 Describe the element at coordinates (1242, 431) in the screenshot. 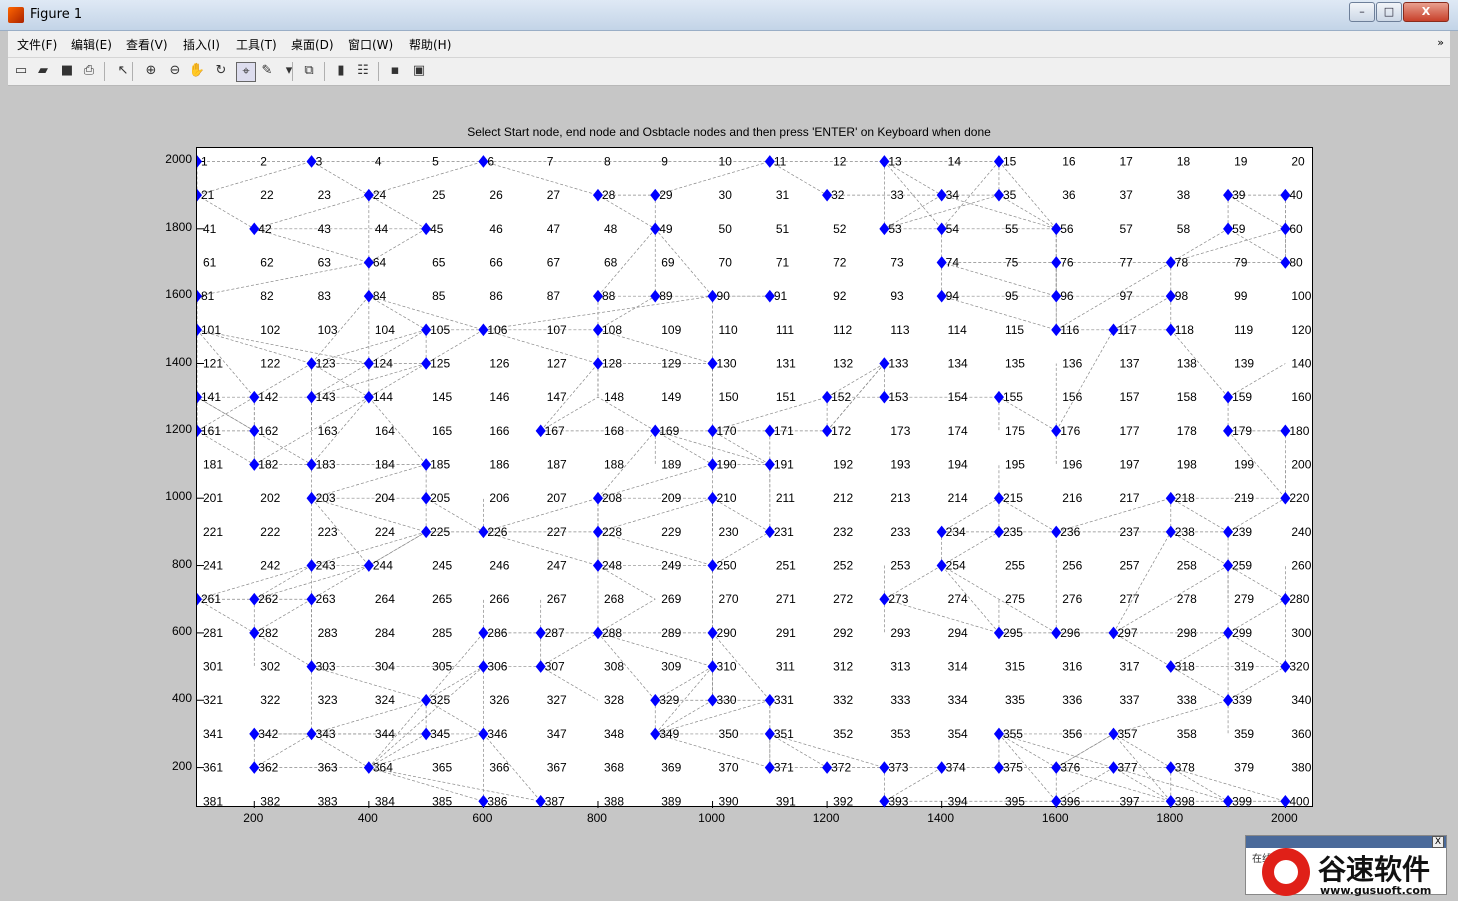

I see `node-label: 179` at that location.